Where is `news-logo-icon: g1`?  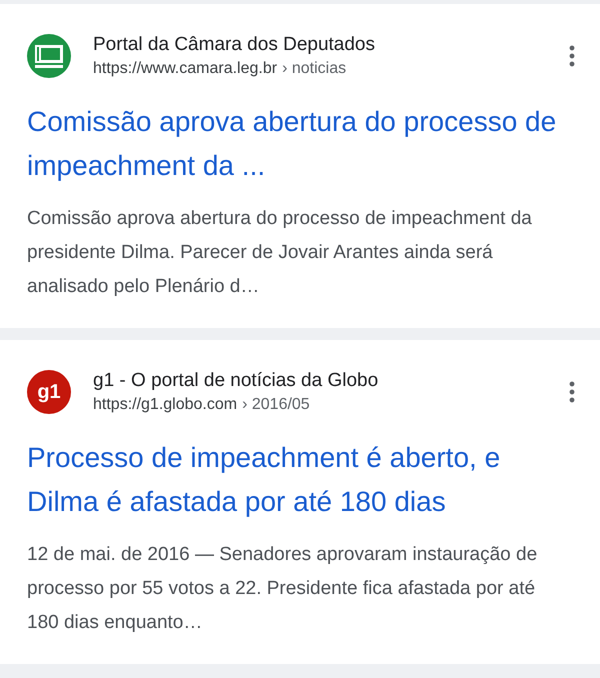
news-logo-icon: g1 is located at coordinates (49, 392).